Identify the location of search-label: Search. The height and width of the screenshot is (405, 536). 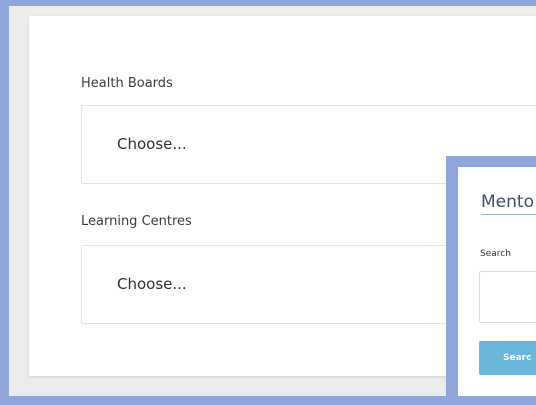
(495, 254).